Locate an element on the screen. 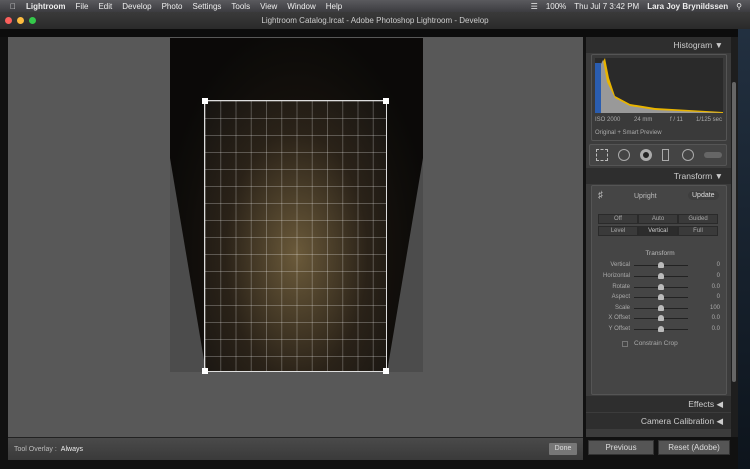  tool-overlay-bar: Tool Overlay : Always Done is located at coordinates (295, 448).